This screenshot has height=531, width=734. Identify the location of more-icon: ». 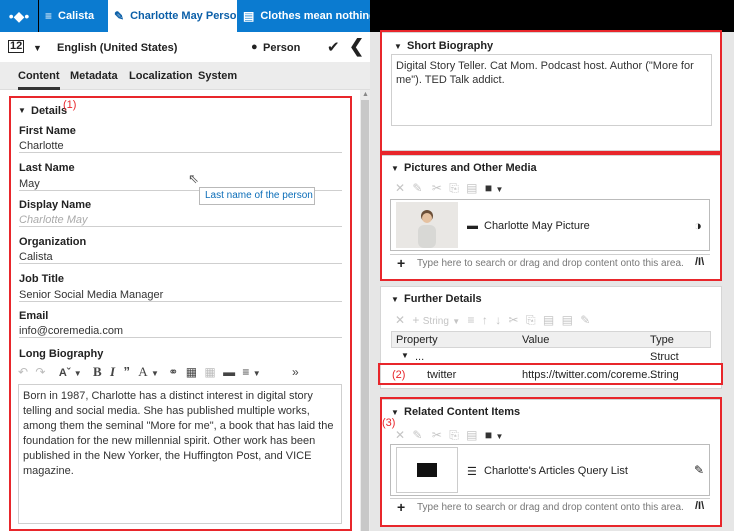
(295, 372).